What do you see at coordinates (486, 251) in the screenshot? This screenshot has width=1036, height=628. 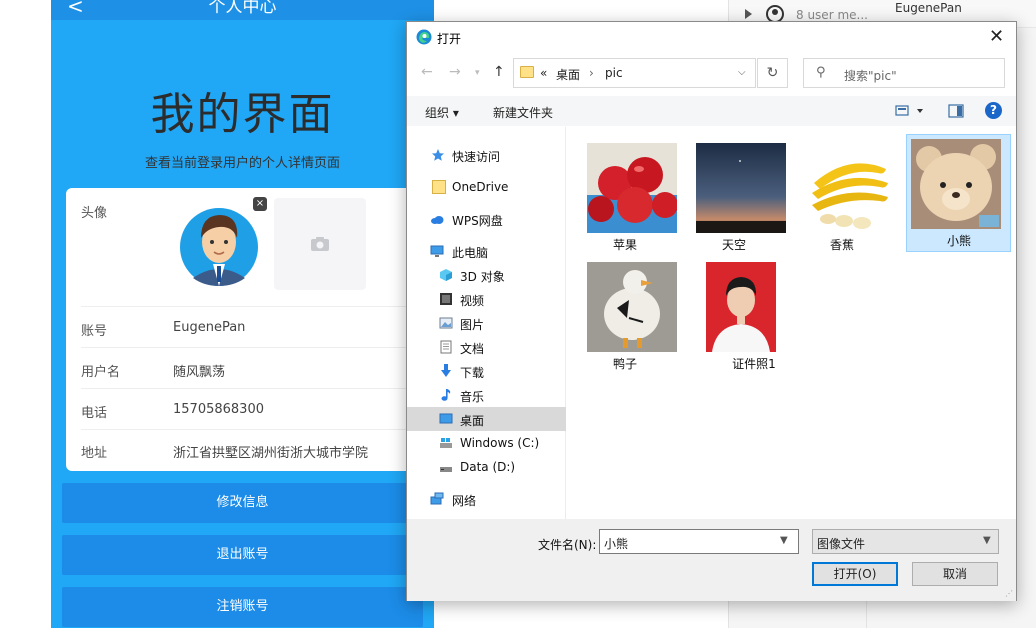 I see `nav-item-this-pc: 此电脑` at bounding box center [486, 251].